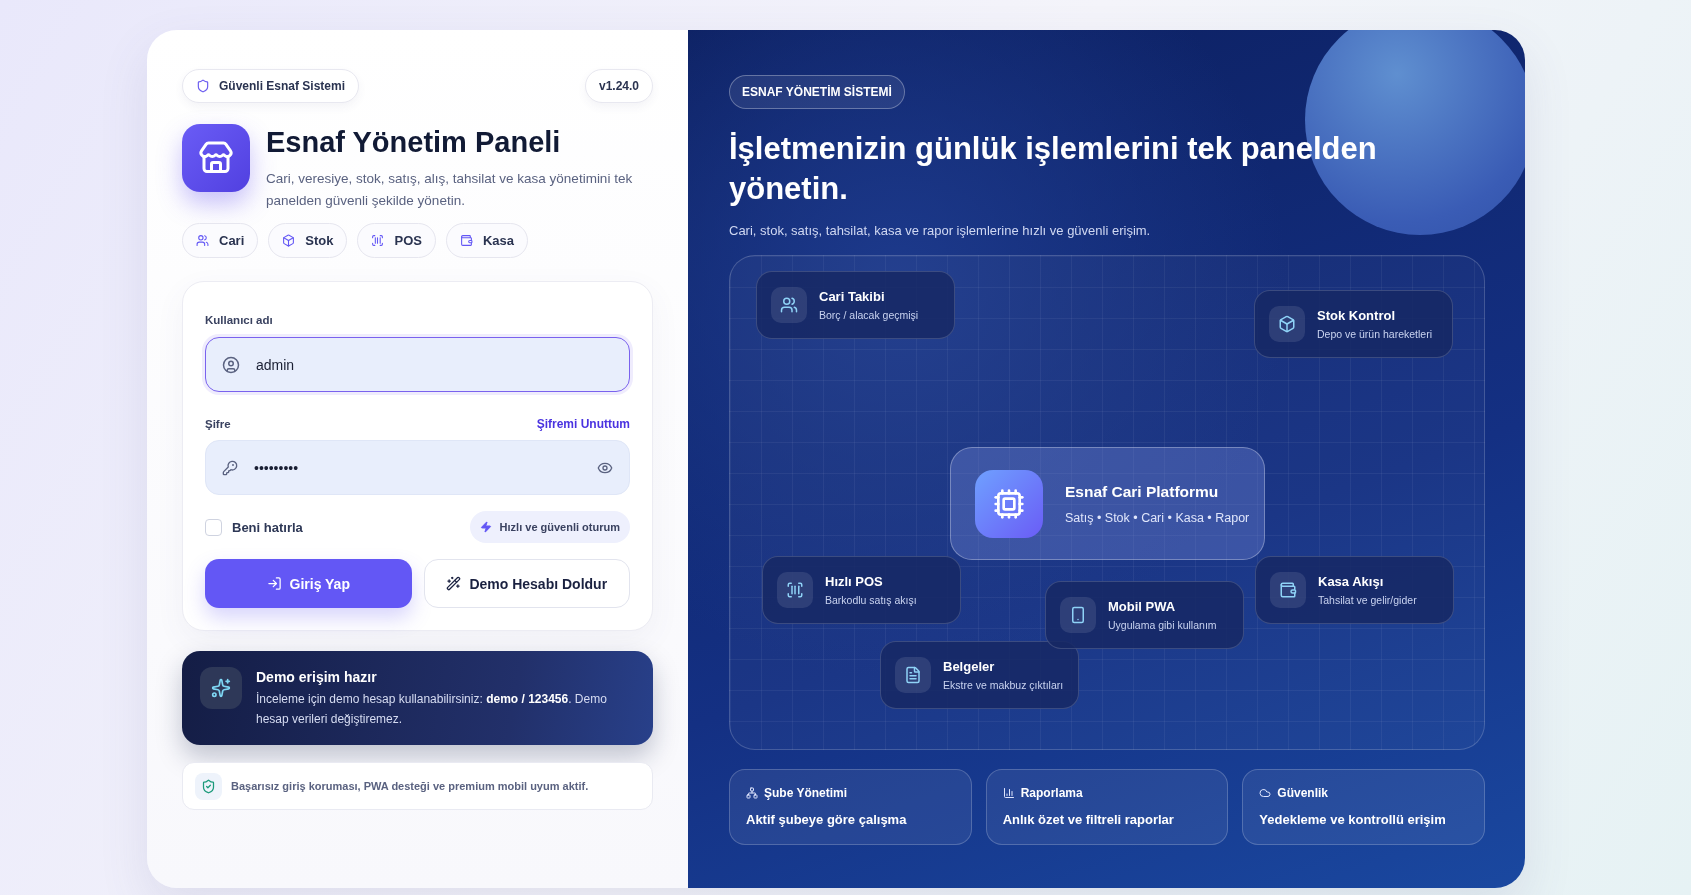 Image resolution: width=1691 pixels, height=895 pixels. What do you see at coordinates (1078, 615) in the screenshot?
I see `phone-icon` at bounding box center [1078, 615].